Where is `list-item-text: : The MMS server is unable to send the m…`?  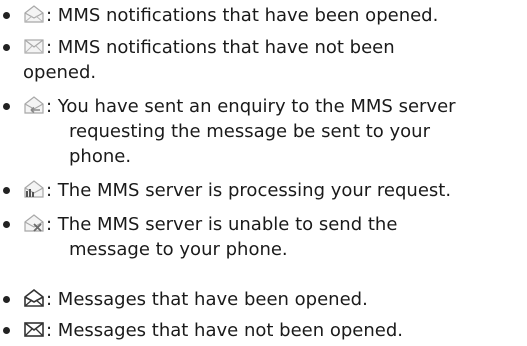
list-item-text: : The MMS server is unable to send the m… is located at coordinates (284, 237).